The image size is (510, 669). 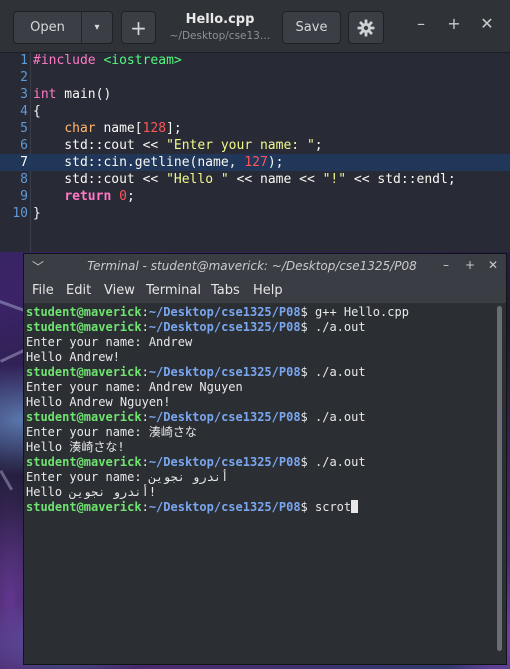 What do you see at coordinates (24, 196) in the screenshot?
I see `line-number: 9` at bounding box center [24, 196].